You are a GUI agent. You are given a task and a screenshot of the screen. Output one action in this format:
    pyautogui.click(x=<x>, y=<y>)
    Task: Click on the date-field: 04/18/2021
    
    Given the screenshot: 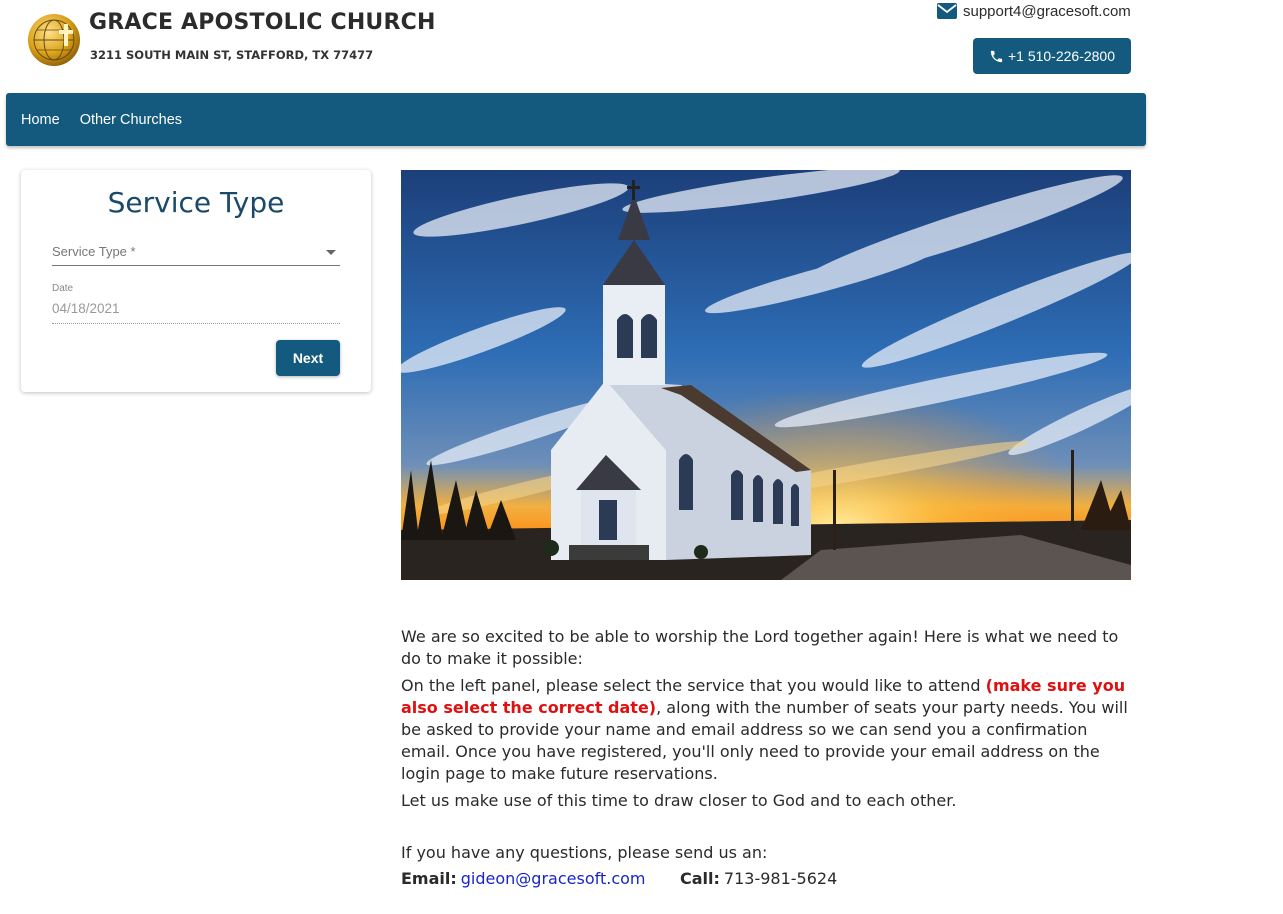 What is the action you would take?
    pyautogui.click(x=196, y=312)
    